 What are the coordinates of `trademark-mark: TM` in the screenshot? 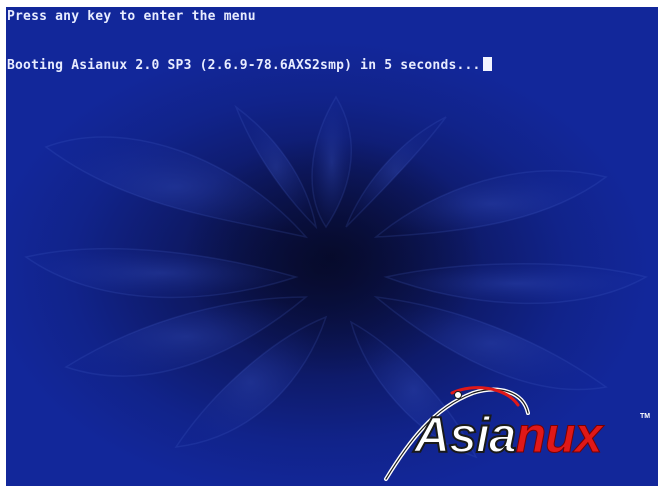 It's located at (645, 416).